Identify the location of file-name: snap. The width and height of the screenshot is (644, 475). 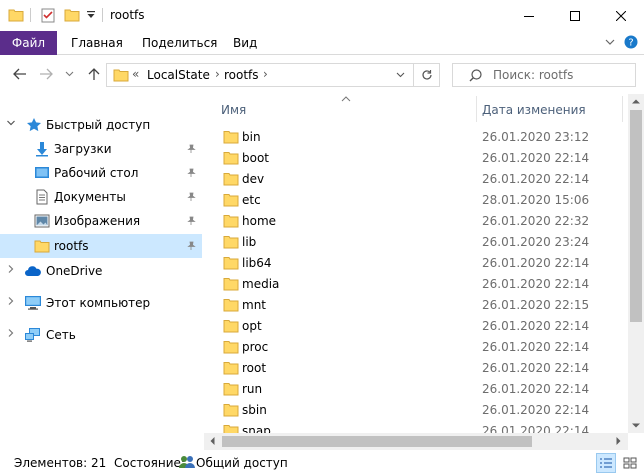
(256, 428).